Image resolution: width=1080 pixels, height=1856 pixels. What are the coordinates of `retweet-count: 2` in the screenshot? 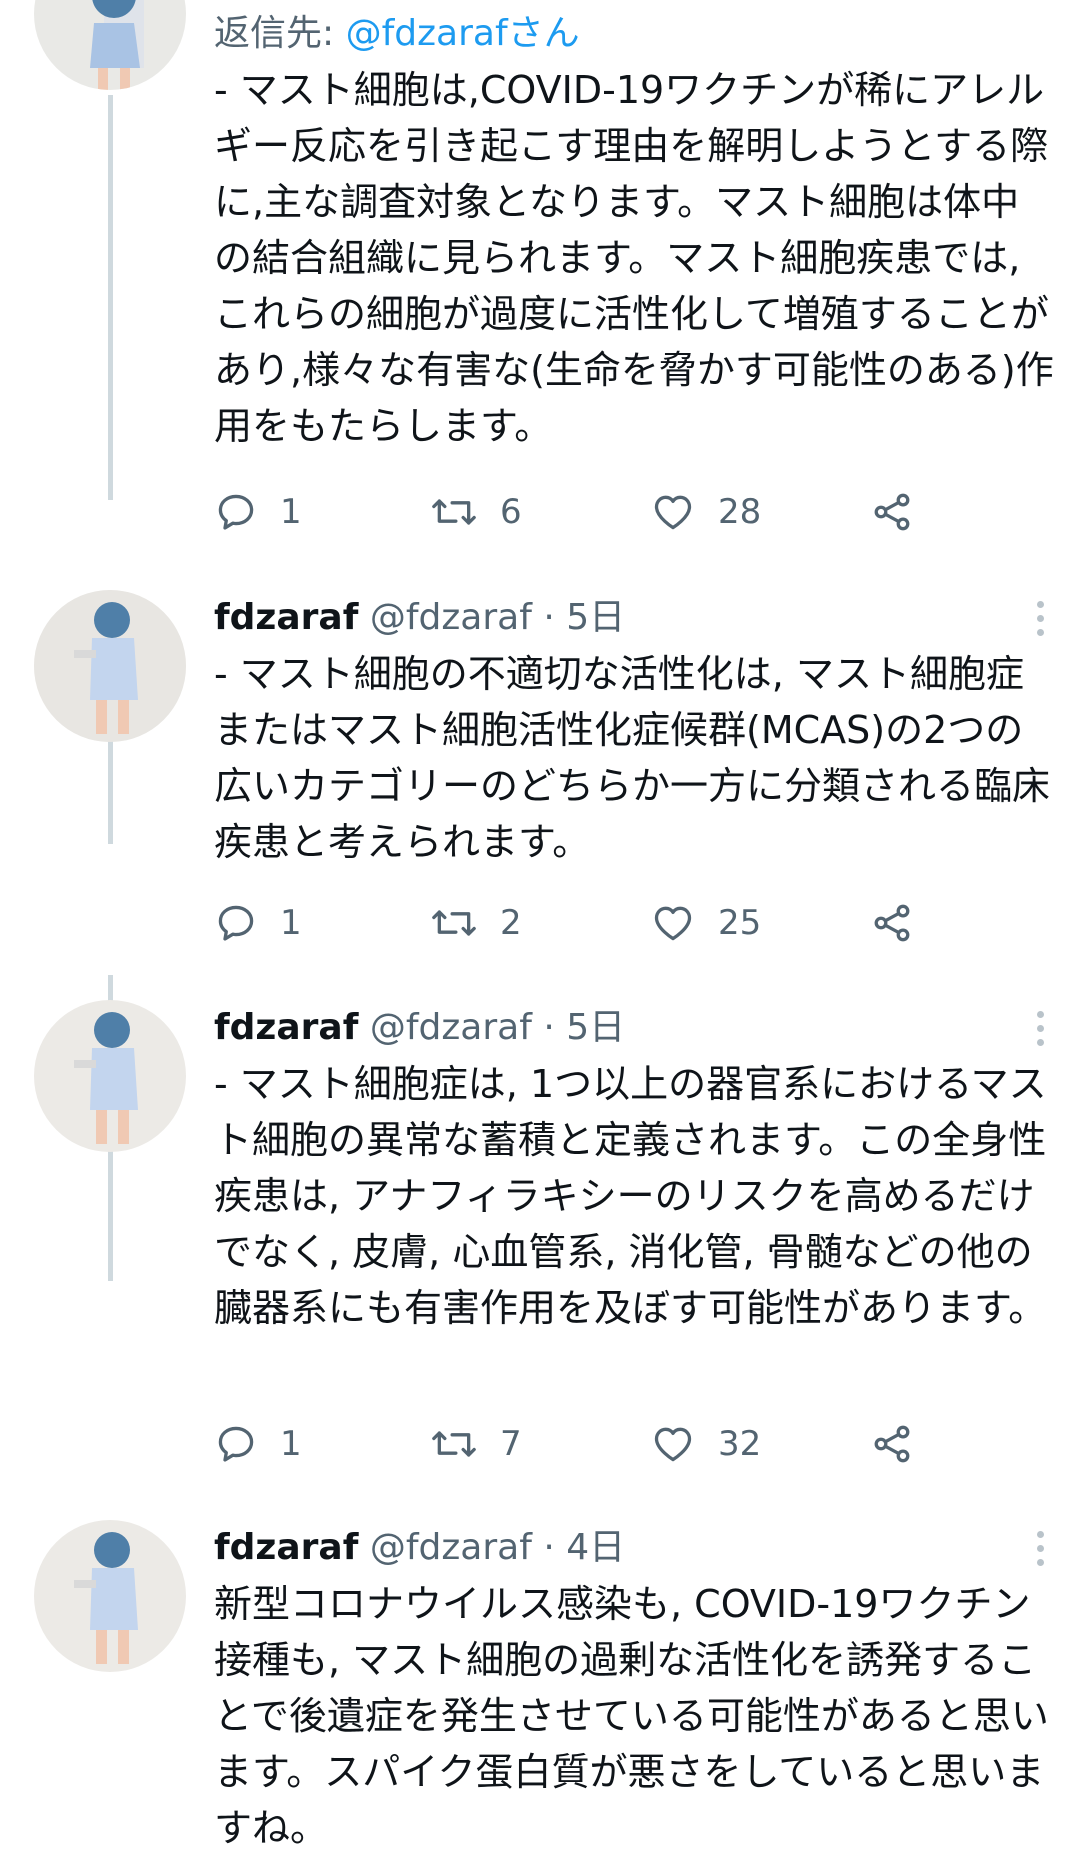 It's located at (511, 923).